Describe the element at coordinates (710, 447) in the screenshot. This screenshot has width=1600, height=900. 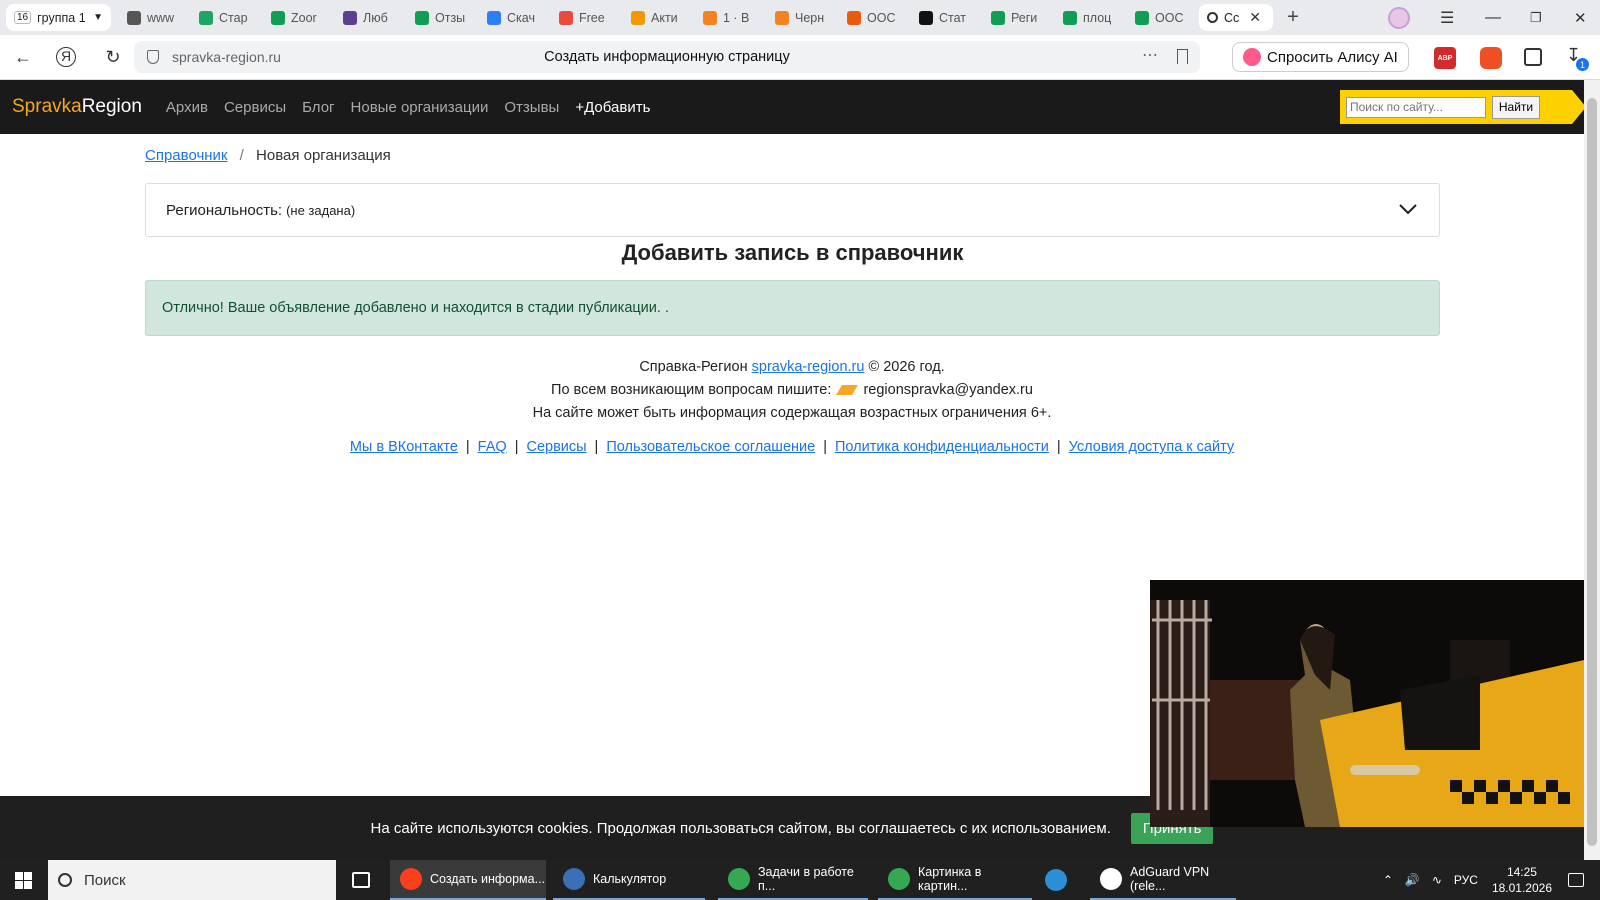
I see `footer-link-user-agreement: Пользовательское соглашение` at that location.